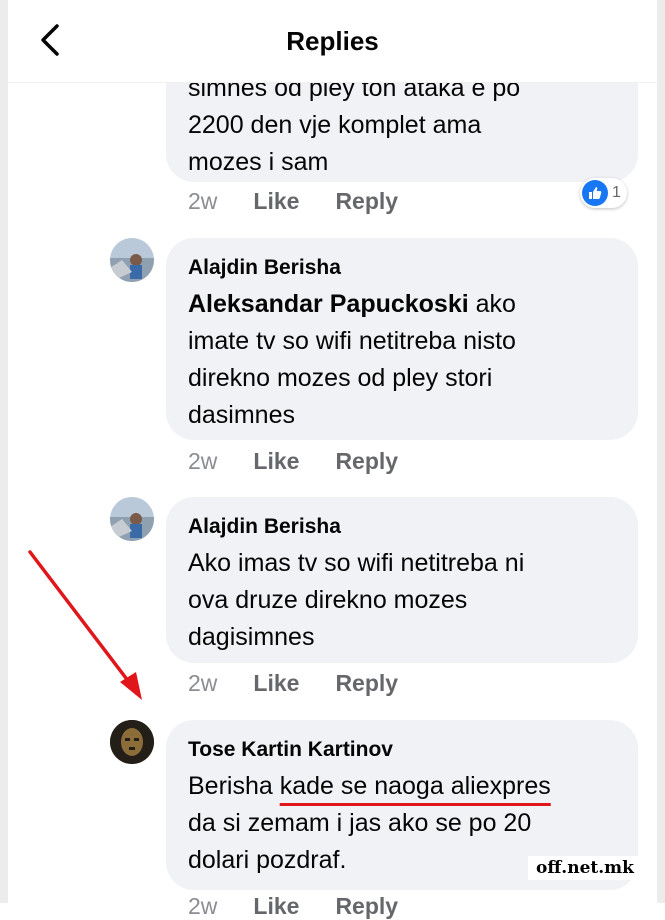 The image size is (665, 920). Describe the element at coordinates (402, 268) in the screenshot. I see `reply-2-author: Alajdin Berisha` at that location.